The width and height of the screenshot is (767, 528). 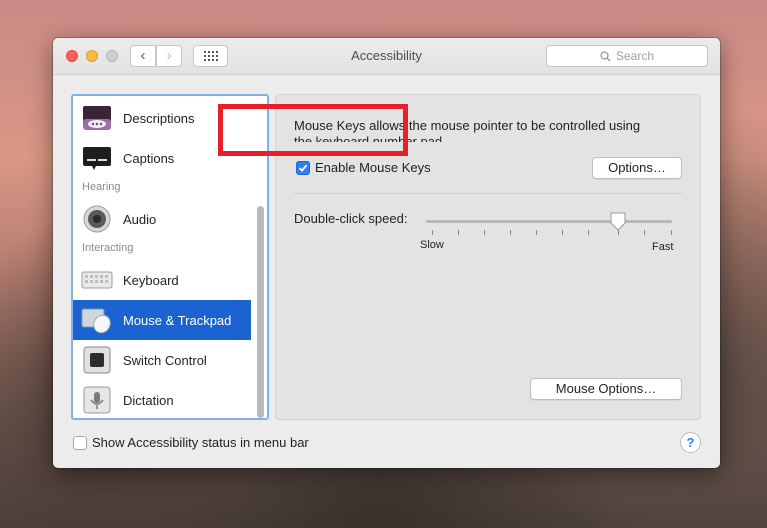 I want to click on show-status-checkbox: Show Accessibility status in menu bar, so click(x=191, y=442).